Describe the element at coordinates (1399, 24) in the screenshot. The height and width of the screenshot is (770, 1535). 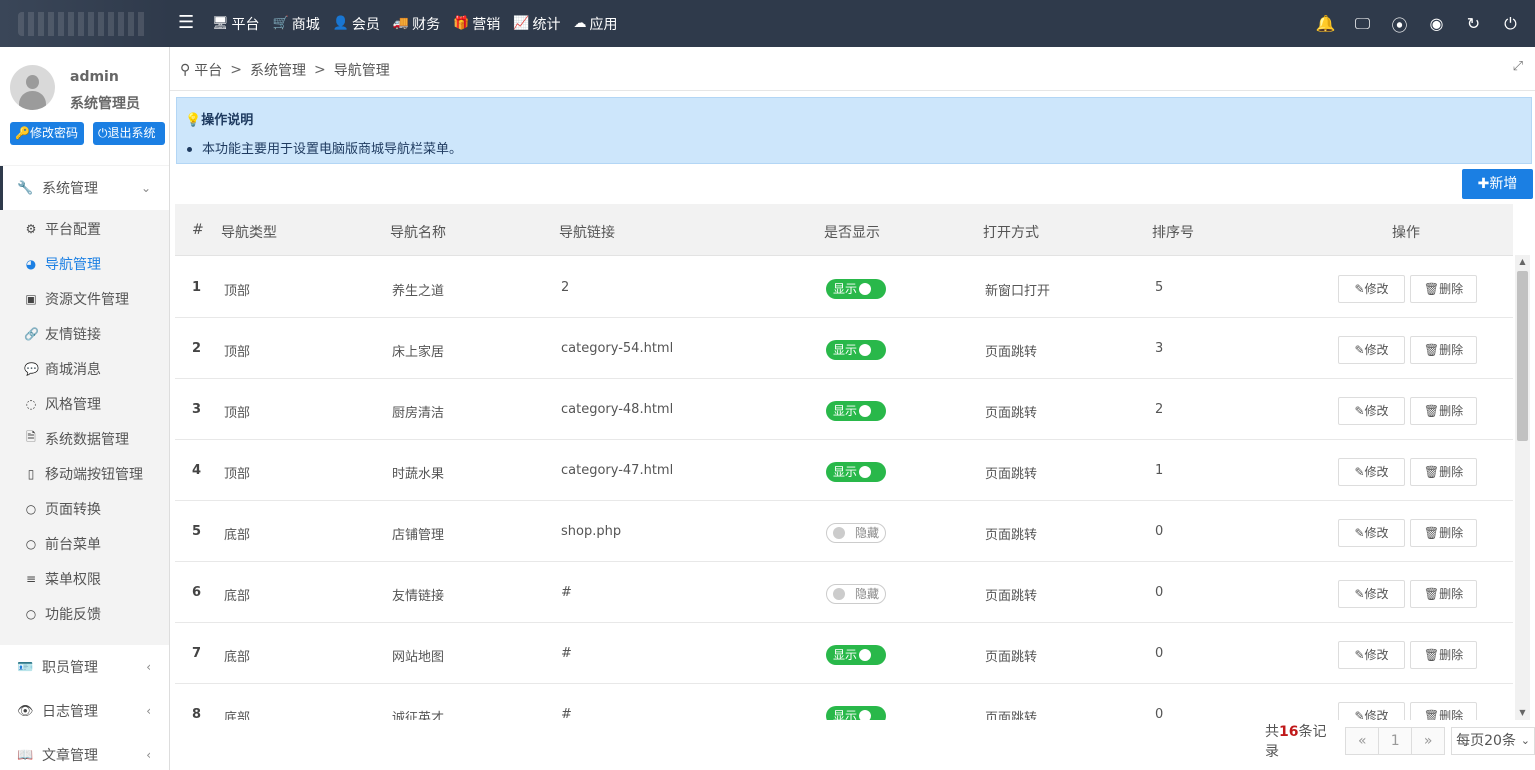
I see `location-icon: ⦿` at that location.